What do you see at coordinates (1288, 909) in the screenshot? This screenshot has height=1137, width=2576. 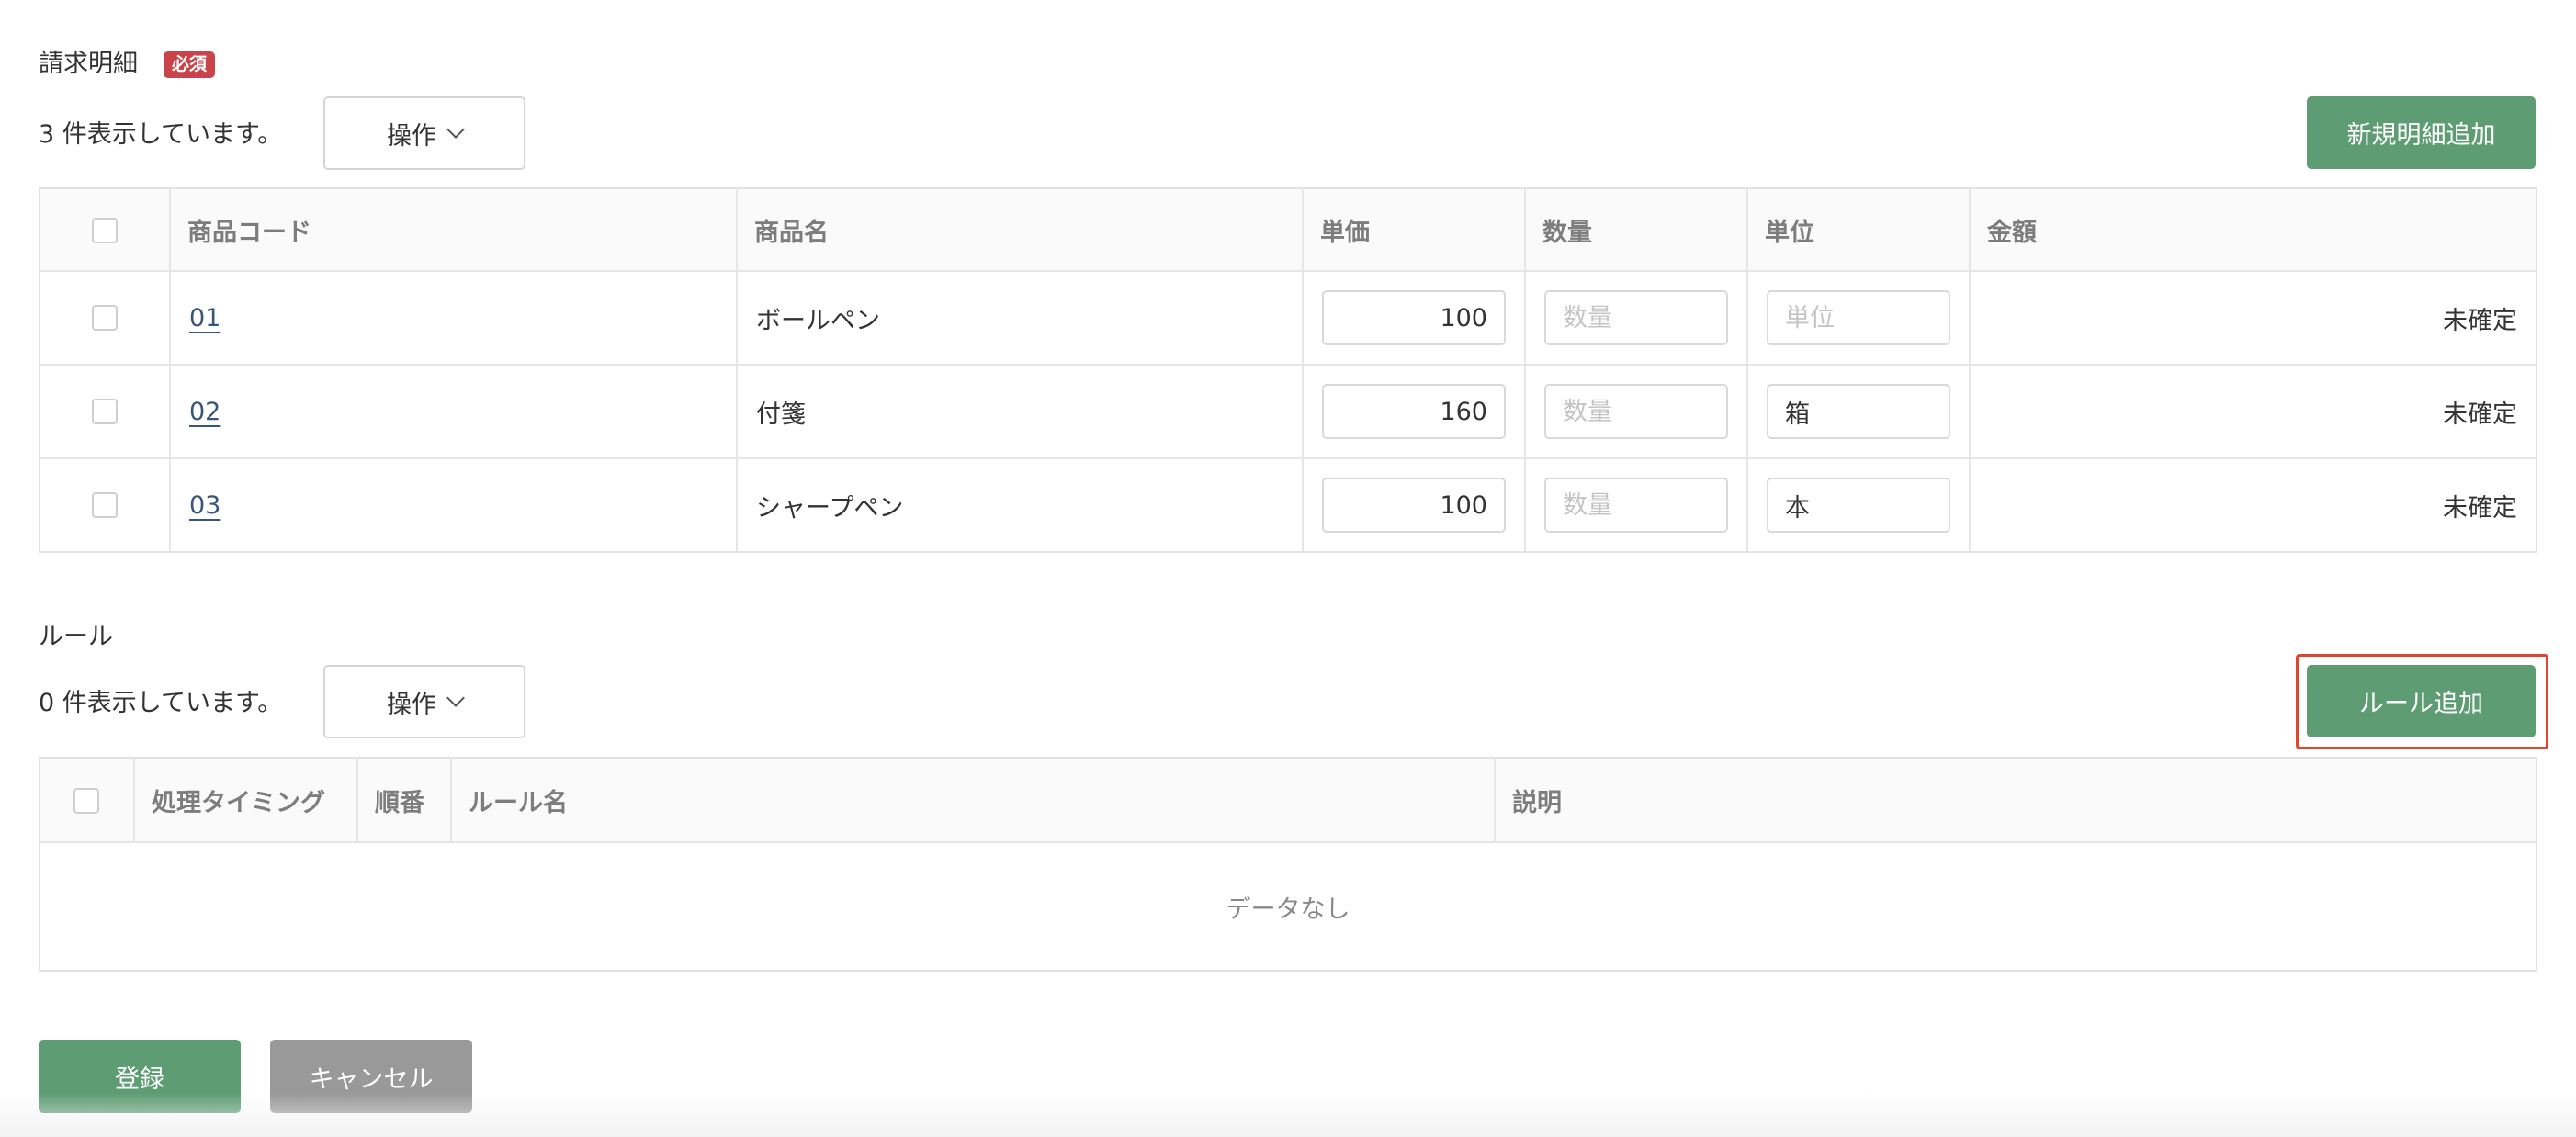 I see `empty-state-text: データなし` at bounding box center [1288, 909].